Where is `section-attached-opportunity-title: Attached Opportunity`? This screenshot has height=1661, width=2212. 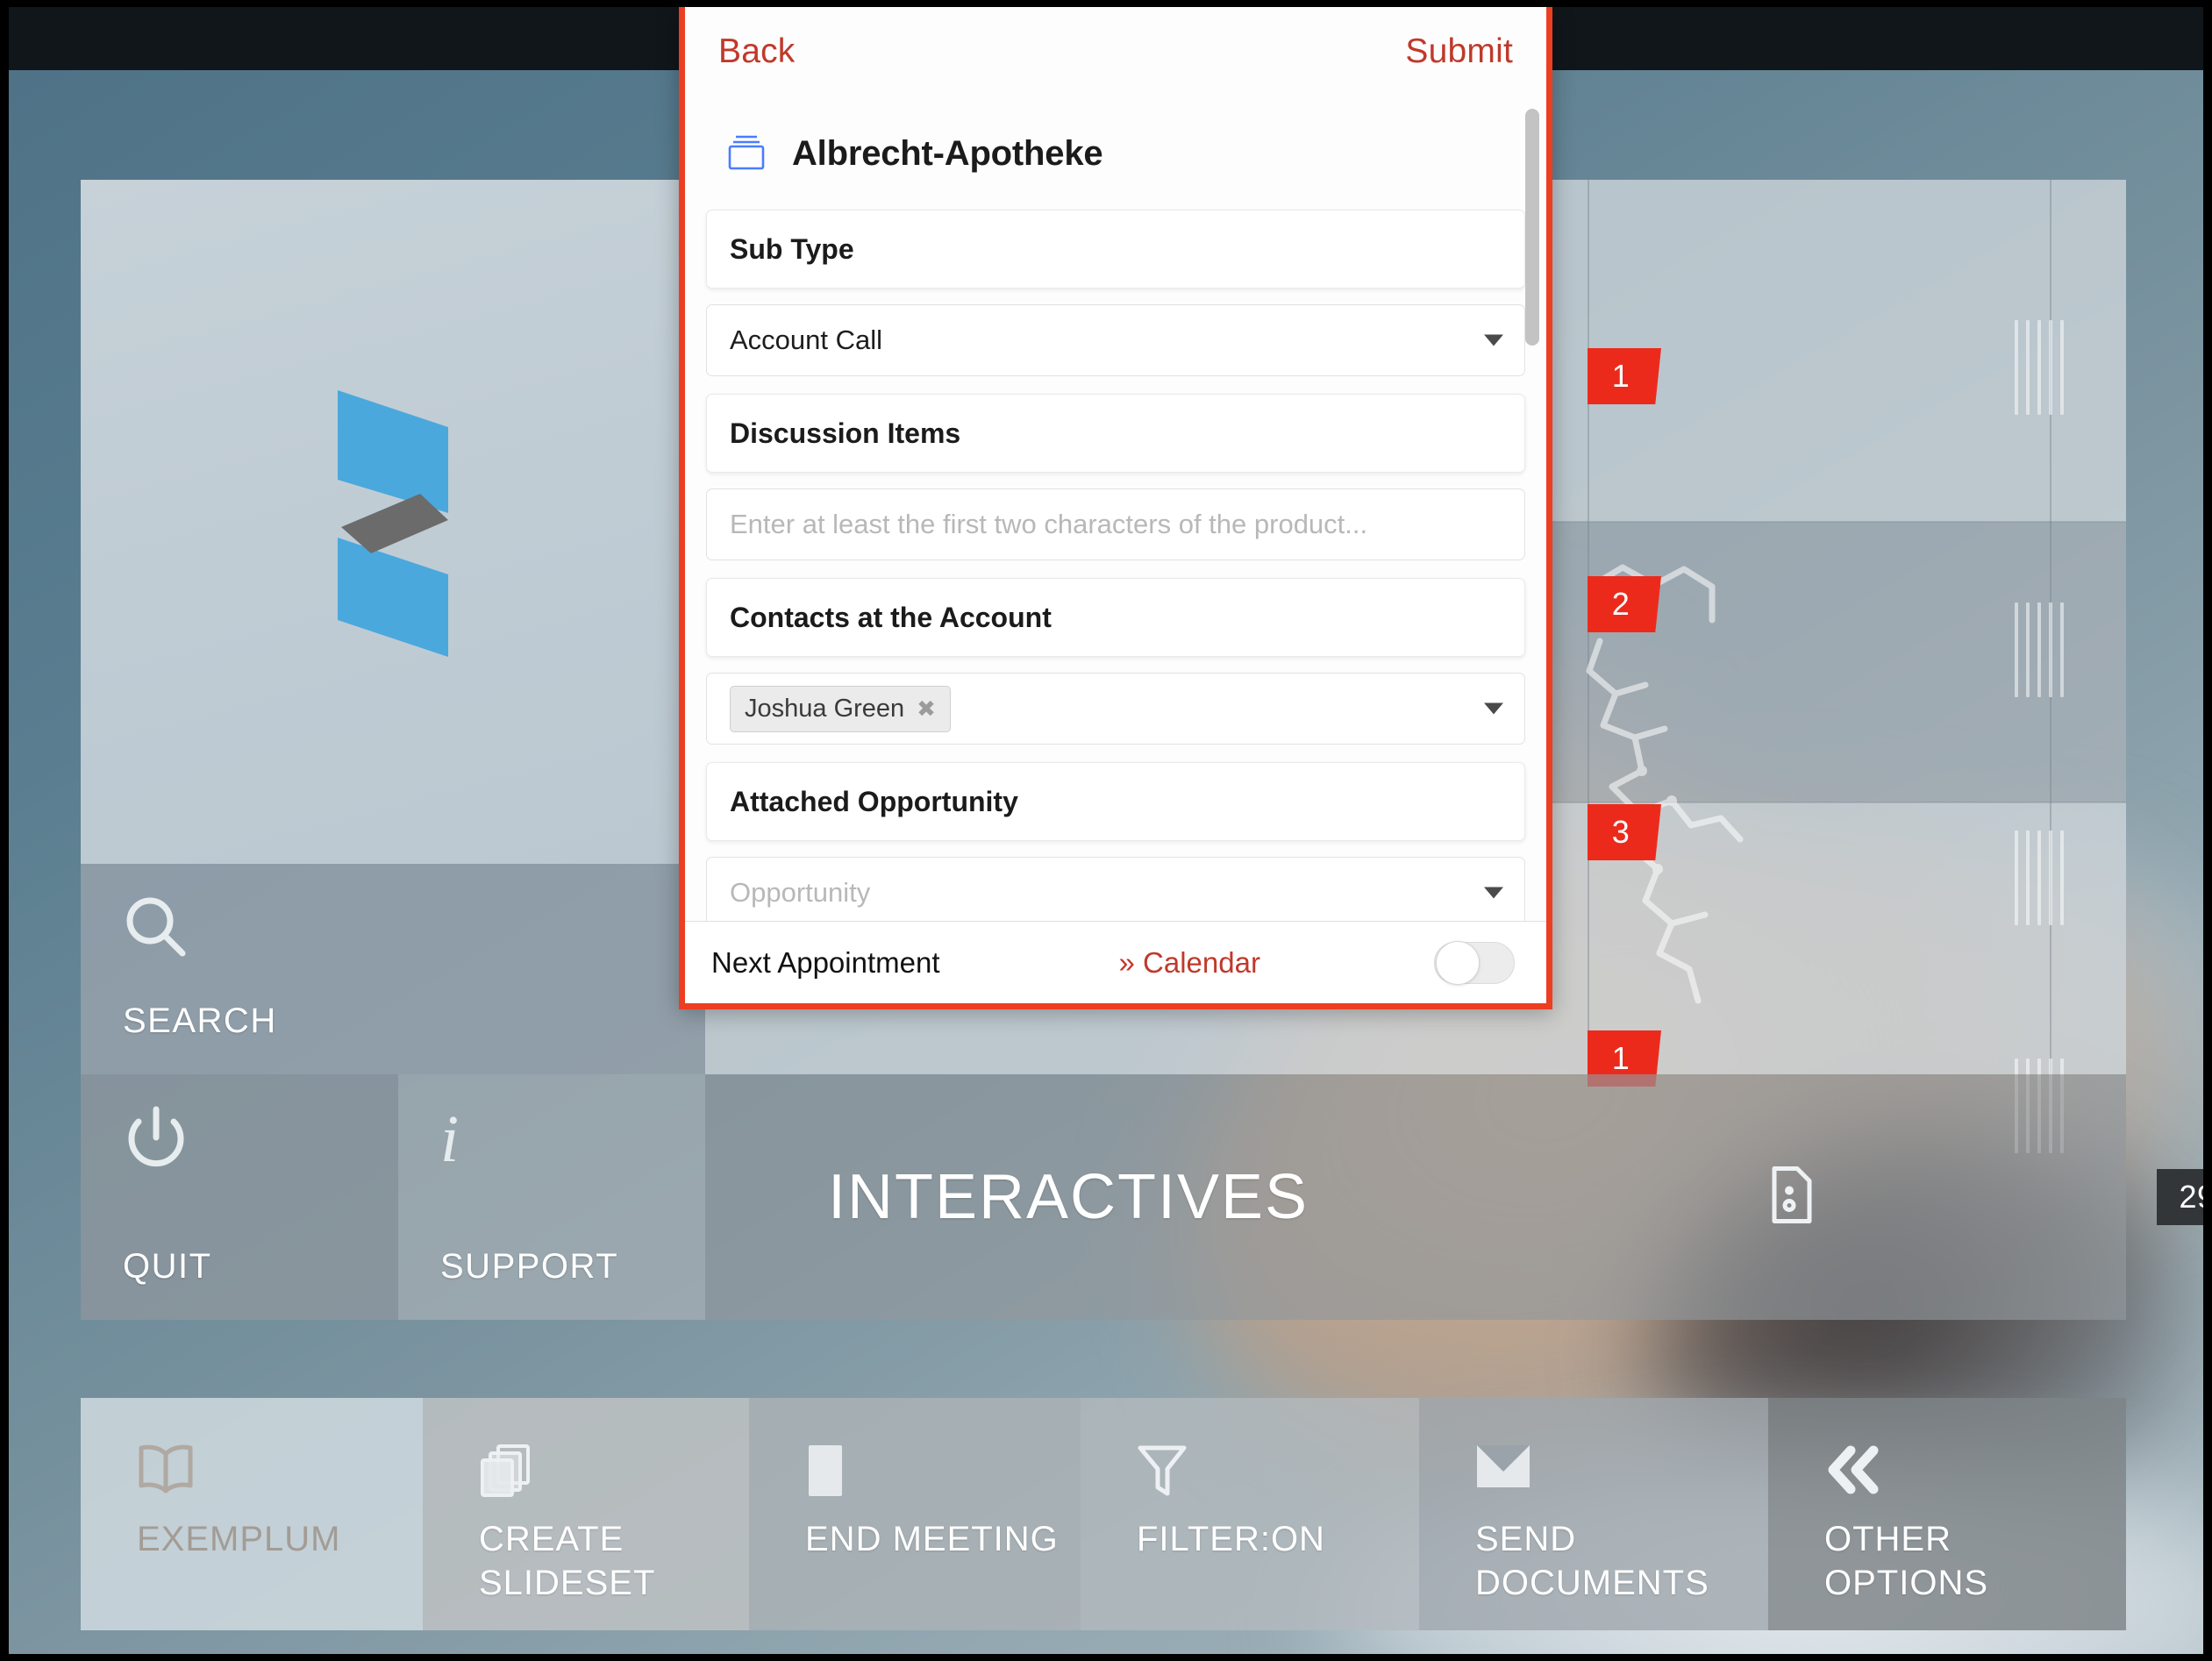
section-attached-opportunity-title: Attached Opportunity is located at coordinates (874, 801).